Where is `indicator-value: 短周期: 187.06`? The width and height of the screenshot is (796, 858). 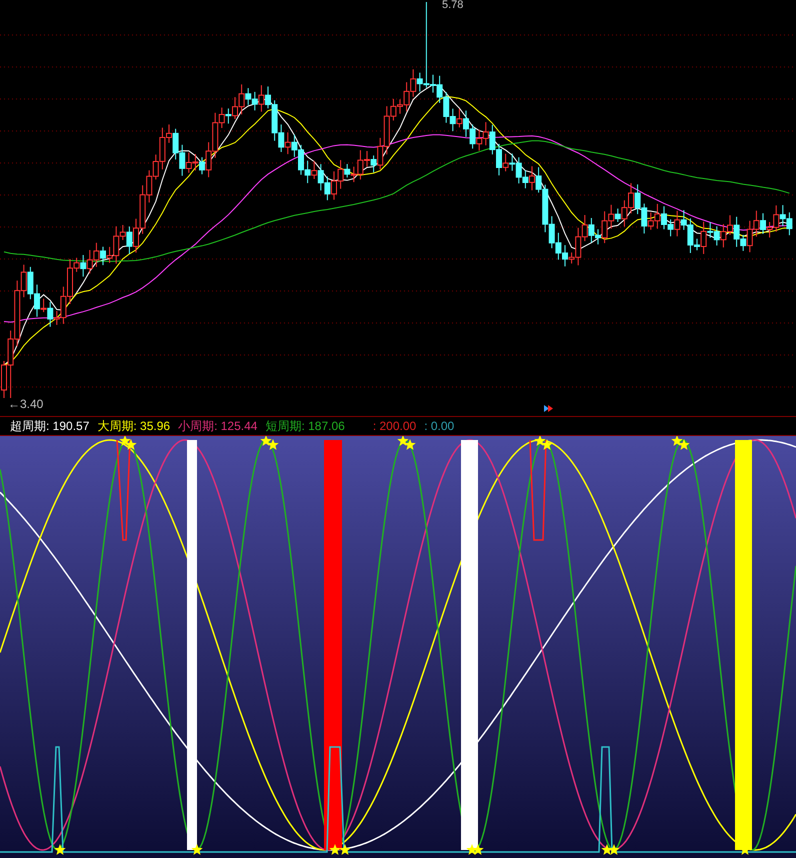
indicator-value: 短周期: 187.06 is located at coordinates (305, 426).